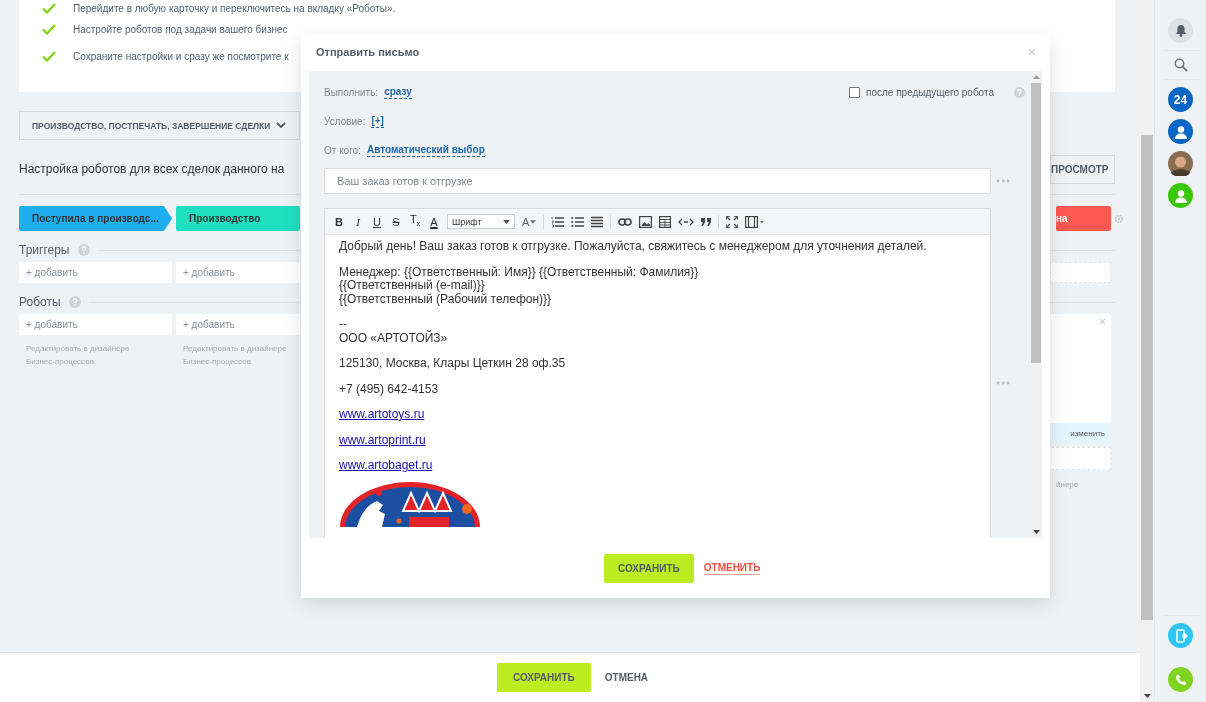 This screenshot has width=1206, height=702. What do you see at coordinates (339, 221) in the screenshot?
I see `format-button: B` at bounding box center [339, 221].